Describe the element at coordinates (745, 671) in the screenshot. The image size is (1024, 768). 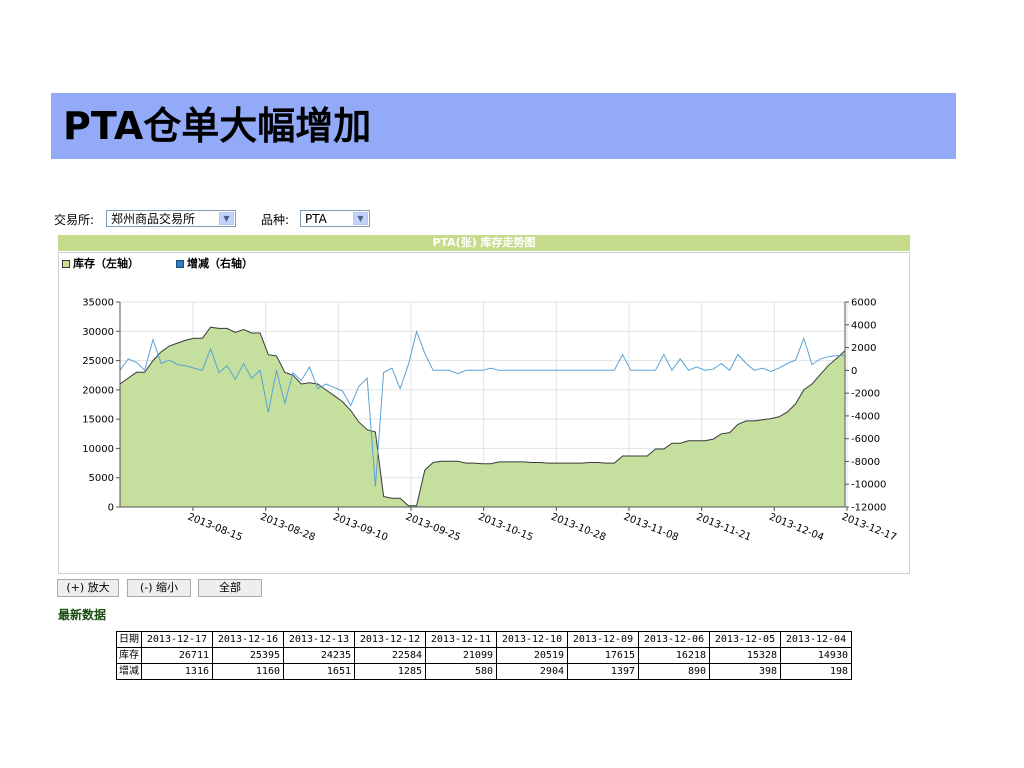
I see `table-cell: 398` at that location.